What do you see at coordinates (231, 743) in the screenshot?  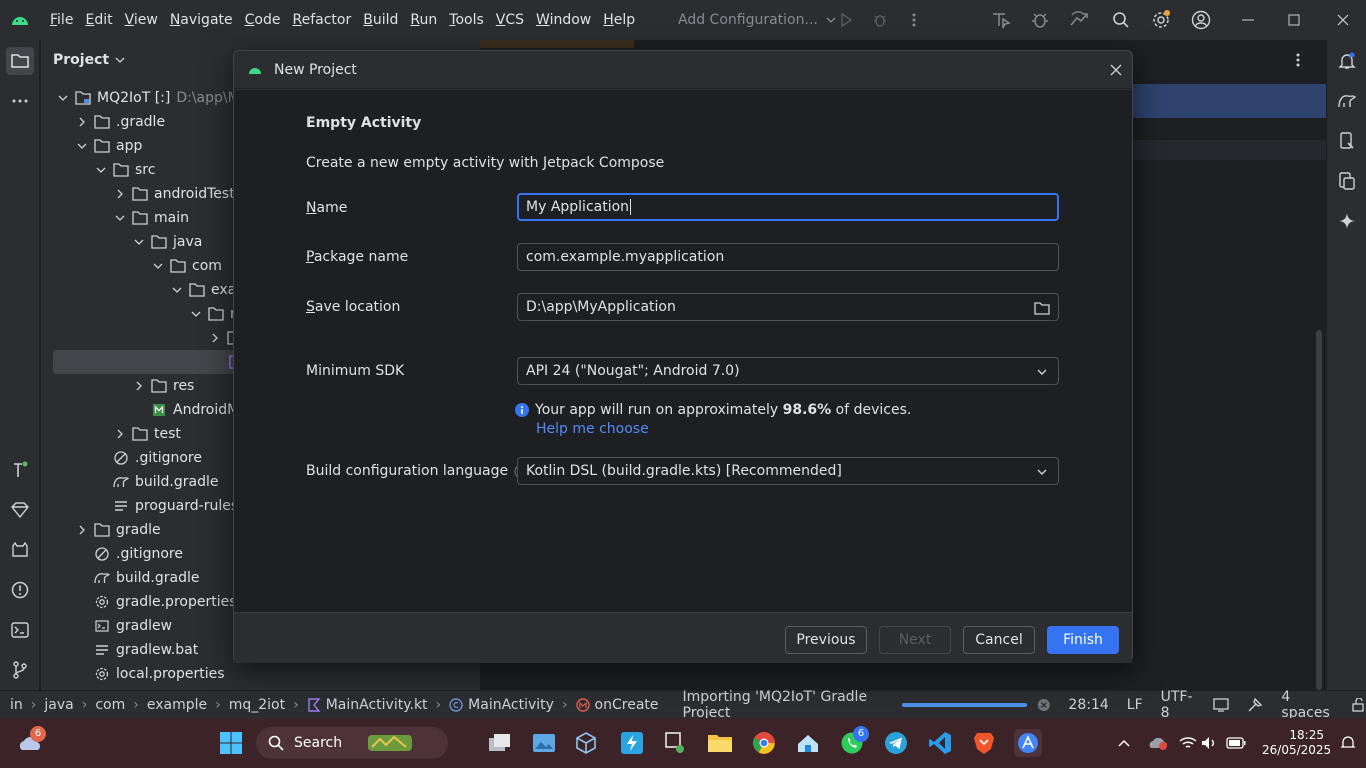 I see `windows-start-icon` at bounding box center [231, 743].